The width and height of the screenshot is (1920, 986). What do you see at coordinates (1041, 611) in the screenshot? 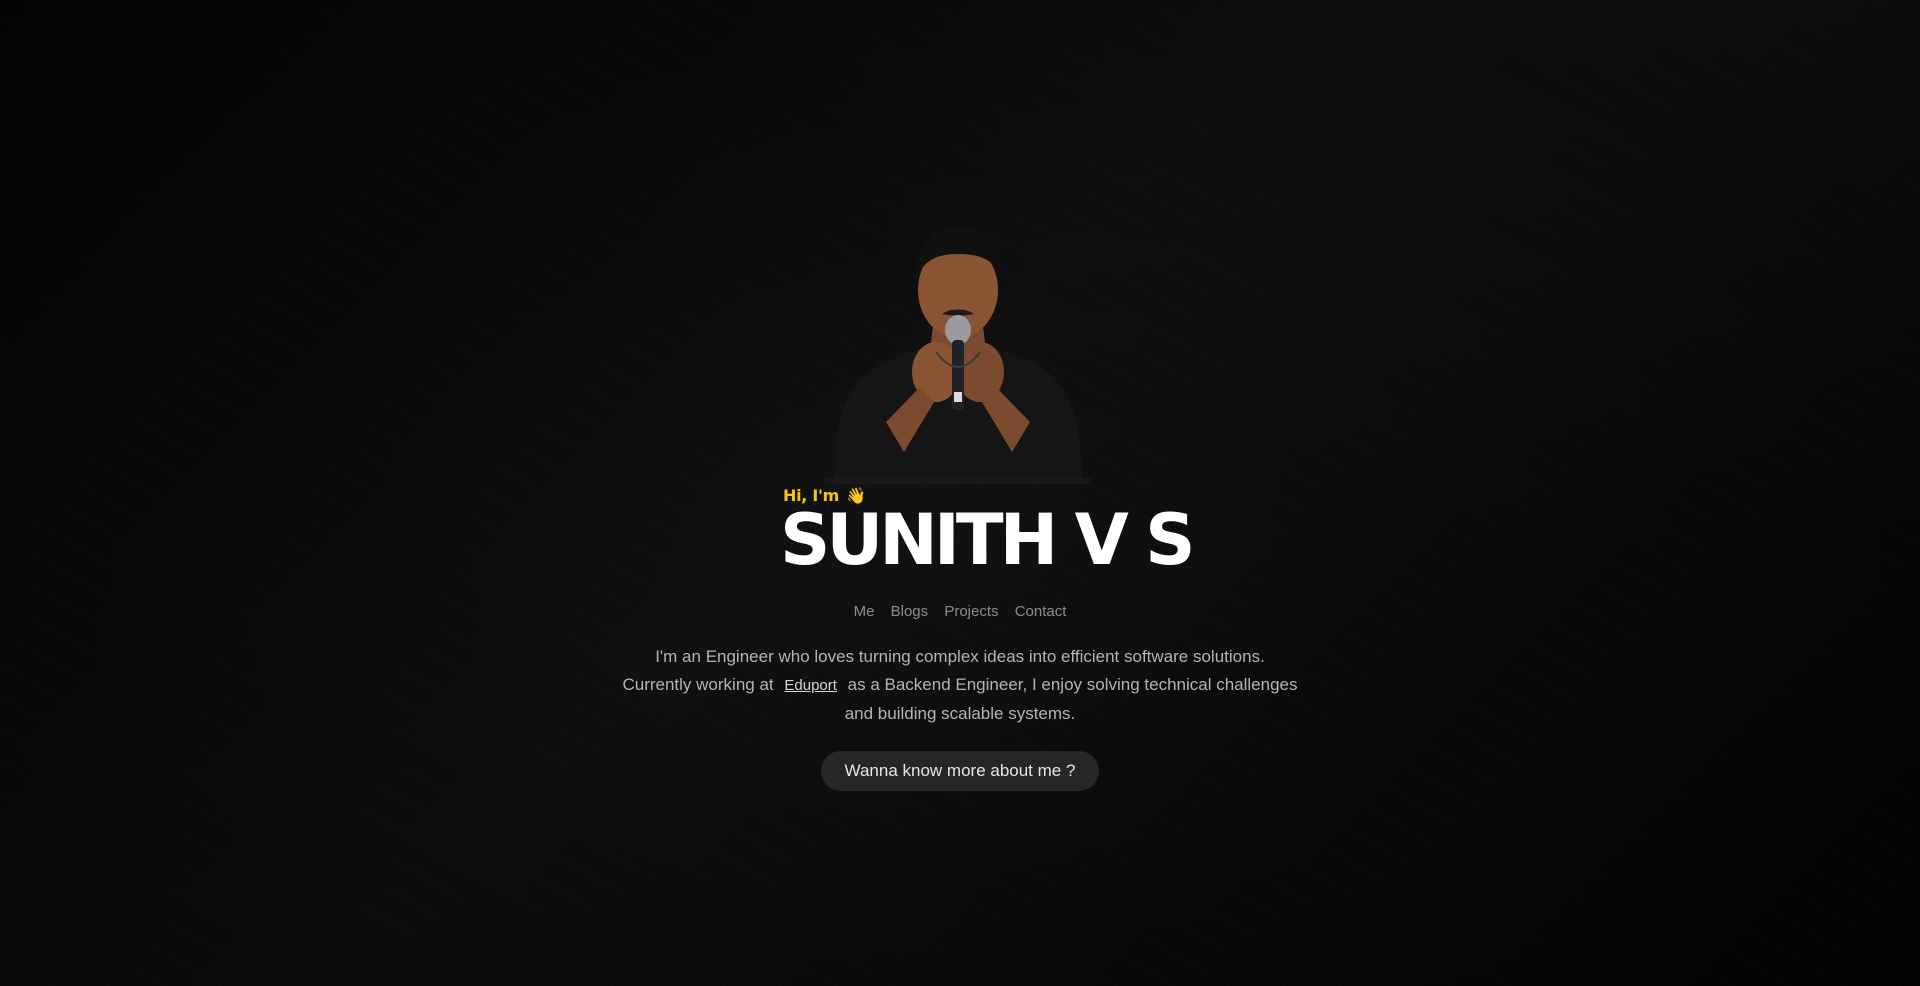
I see `nav-item-contact: Contact` at bounding box center [1041, 611].